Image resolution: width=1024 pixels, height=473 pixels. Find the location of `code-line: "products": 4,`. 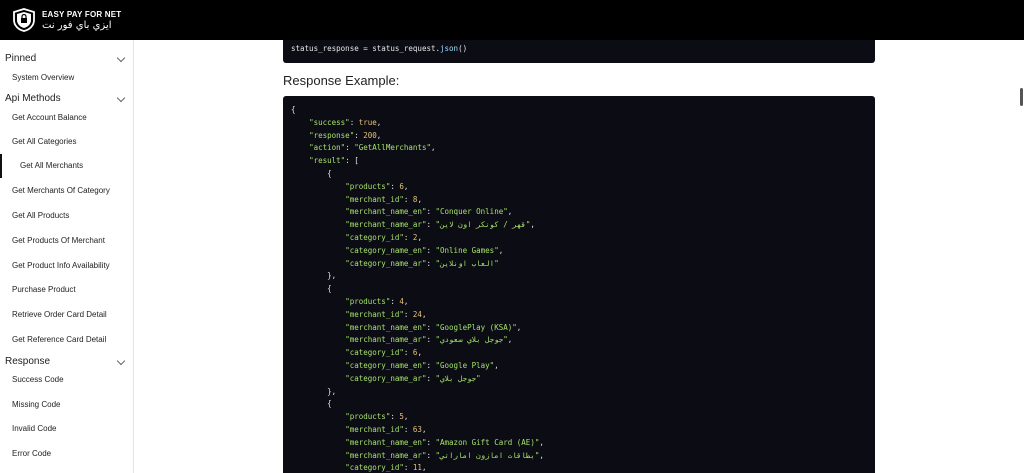

code-line: "products": 4, is located at coordinates (377, 301).